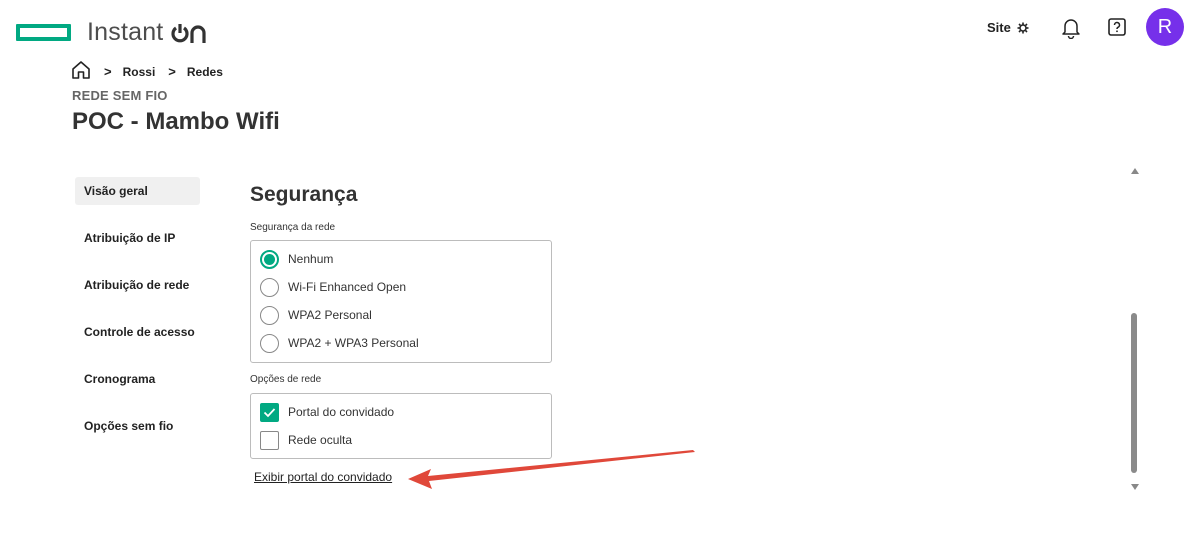 This screenshot has width=1193, height=543. I want to click on app-name-on, so click(189, 33).